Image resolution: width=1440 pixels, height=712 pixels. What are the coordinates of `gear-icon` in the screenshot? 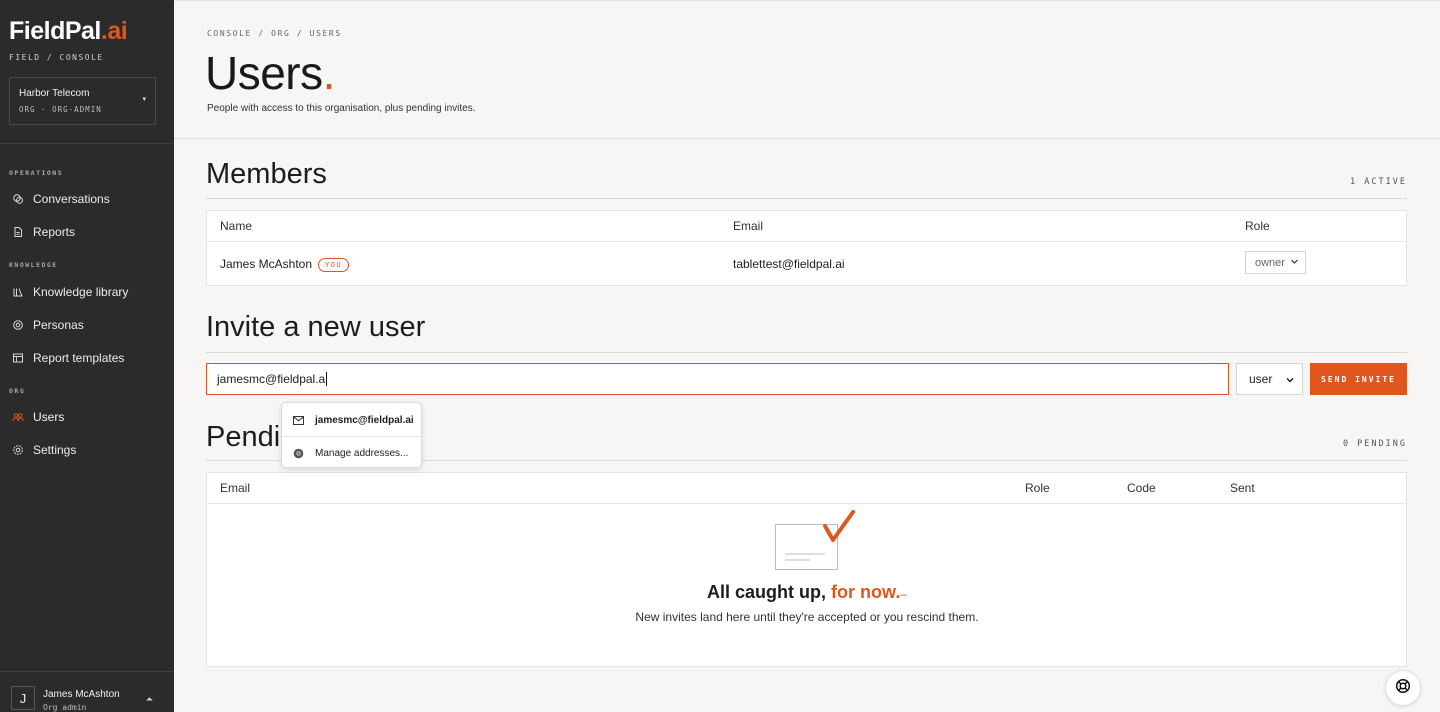 It's located at (18, 450).